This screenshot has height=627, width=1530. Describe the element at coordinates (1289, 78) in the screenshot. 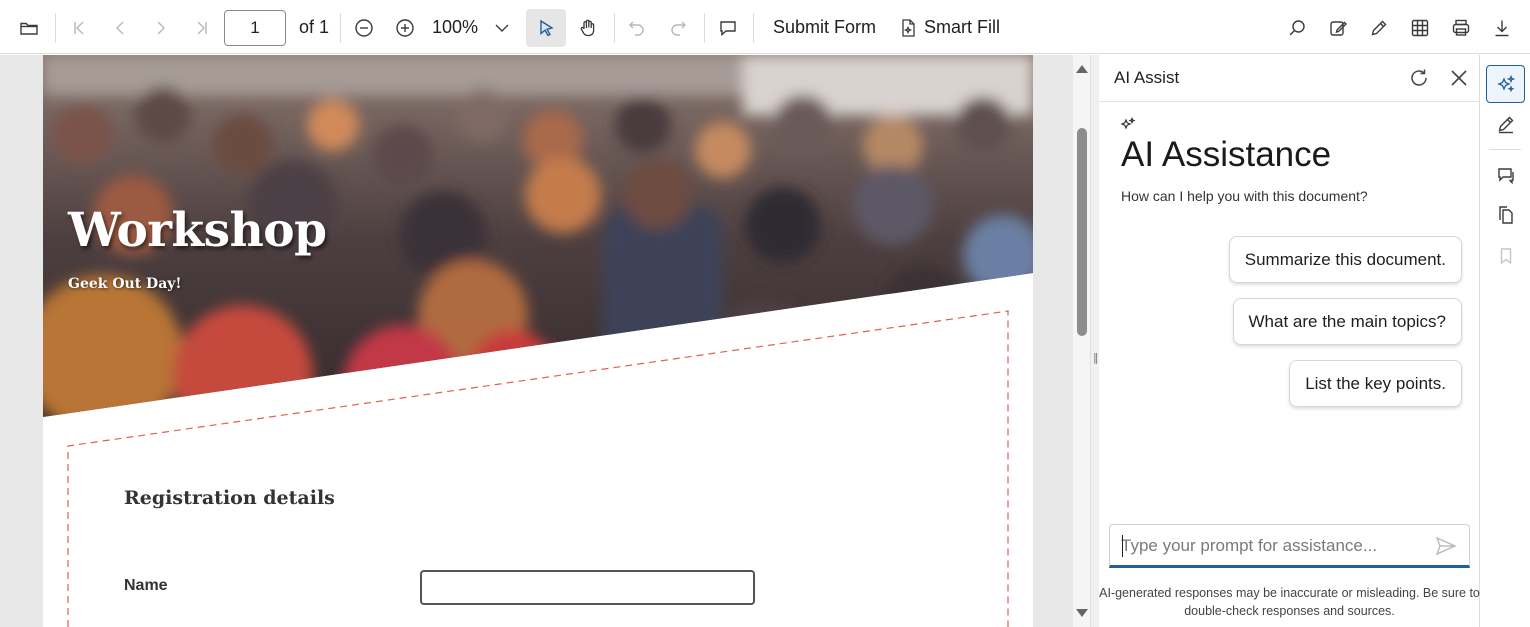

I see `ai-panel-header: AI Assist` at that location.